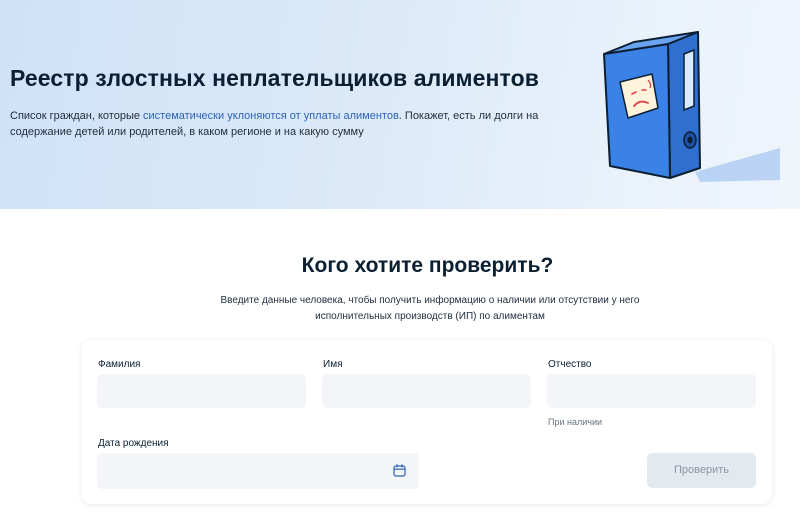  I want to click on patronymic-input, so click(651, 391).